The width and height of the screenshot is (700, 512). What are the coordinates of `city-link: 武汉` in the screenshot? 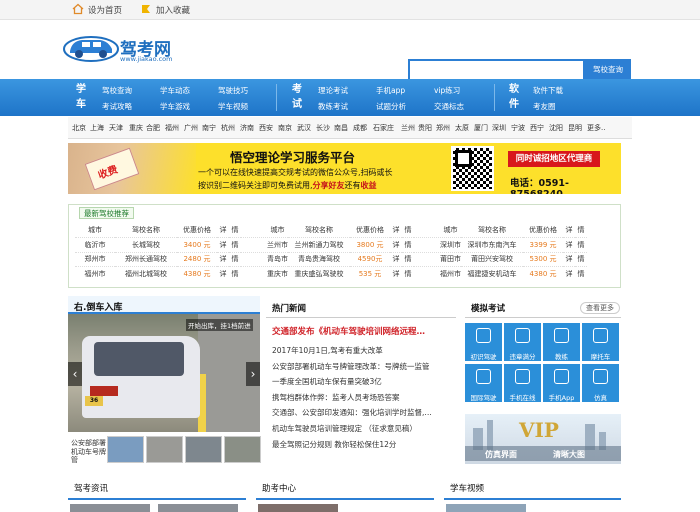 It's located at (304, 128).